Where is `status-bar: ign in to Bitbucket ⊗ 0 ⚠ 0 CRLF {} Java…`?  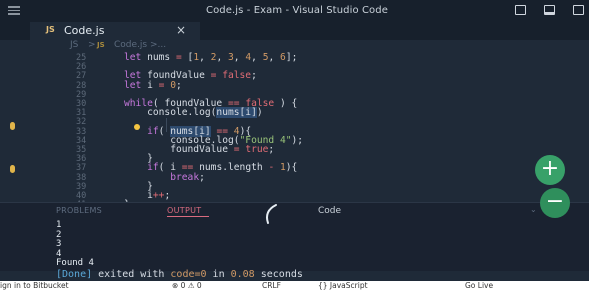 status-bar: ign in to Bitbucket ⊗ 0 ⚠ 0 CRLF {} Java… is located at coordinates (294, 286).